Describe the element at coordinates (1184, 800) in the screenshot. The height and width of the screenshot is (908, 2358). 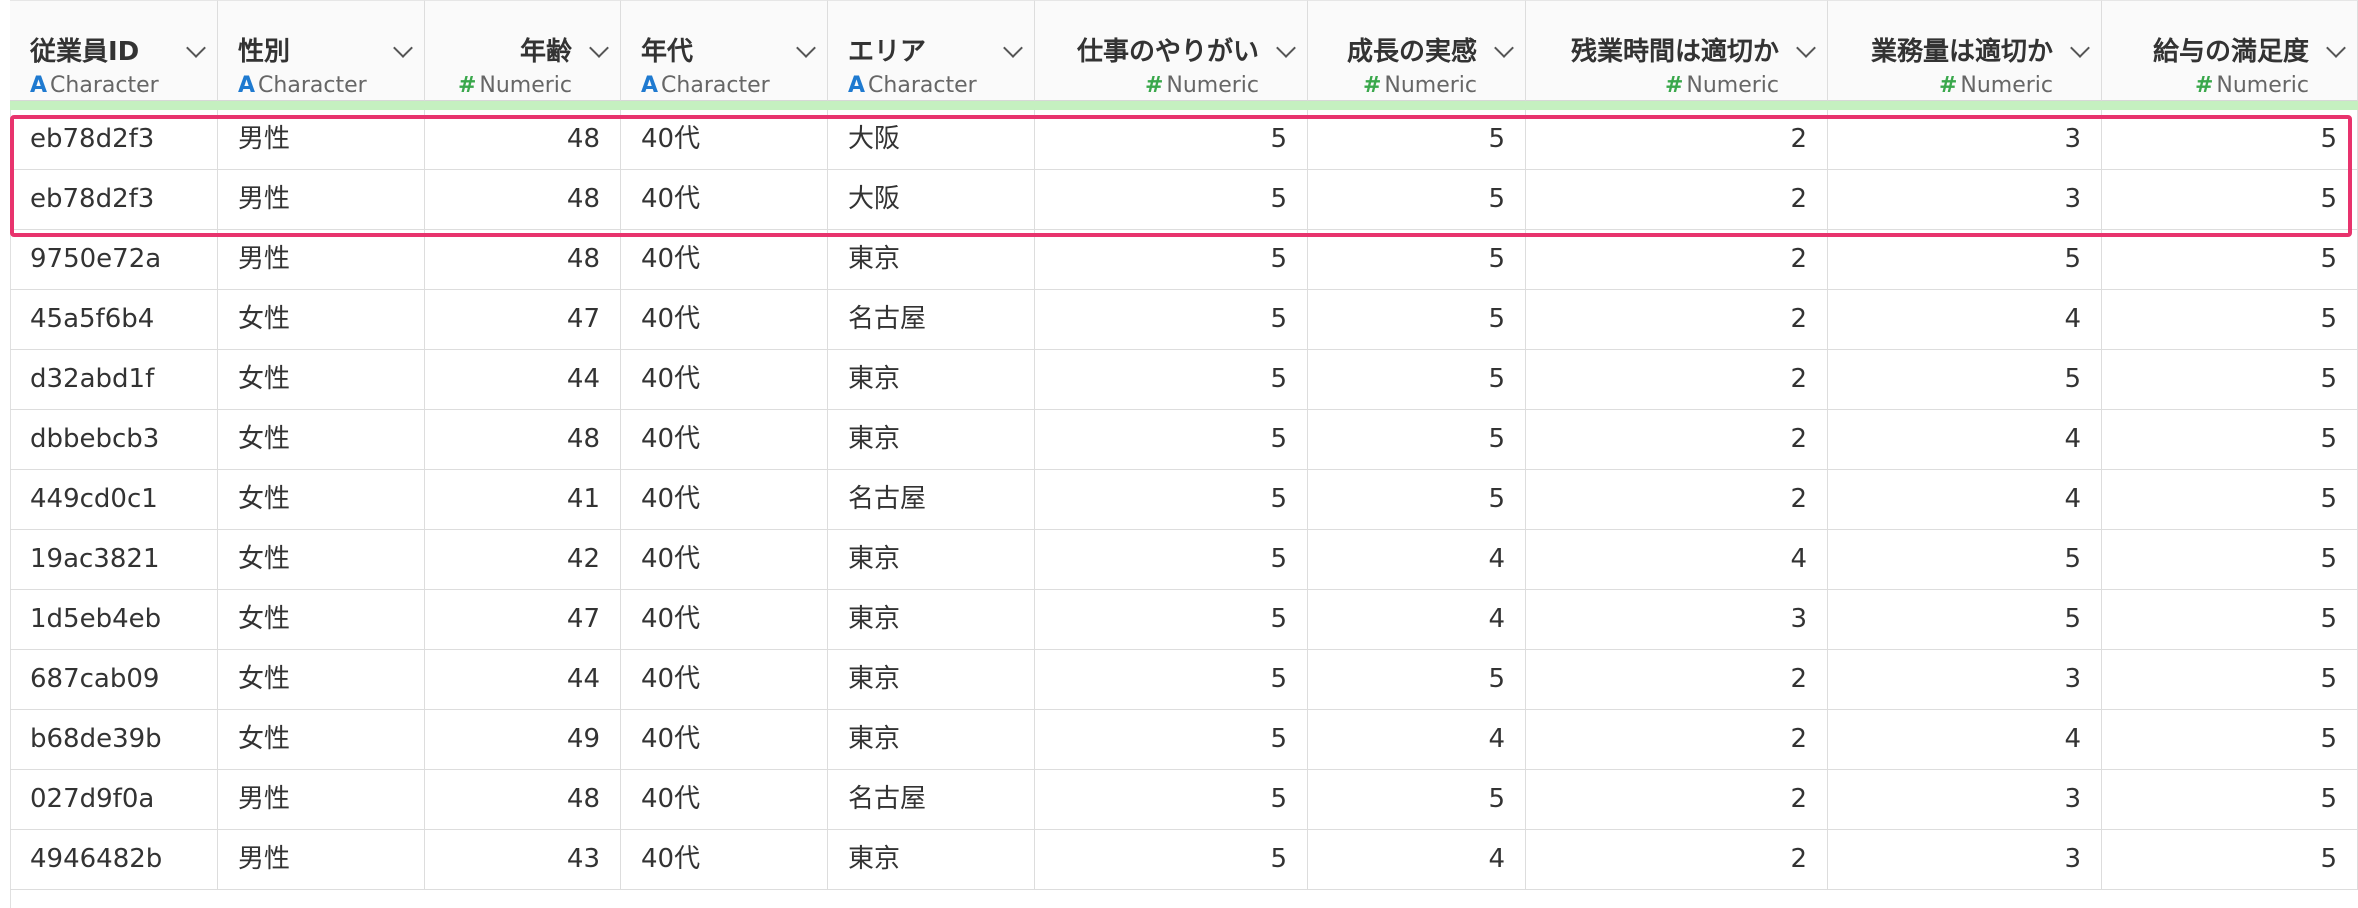
I see `table-row: 027d9f0a 男性 48 40代 名古屋 5 5 2 3 5` at that location.